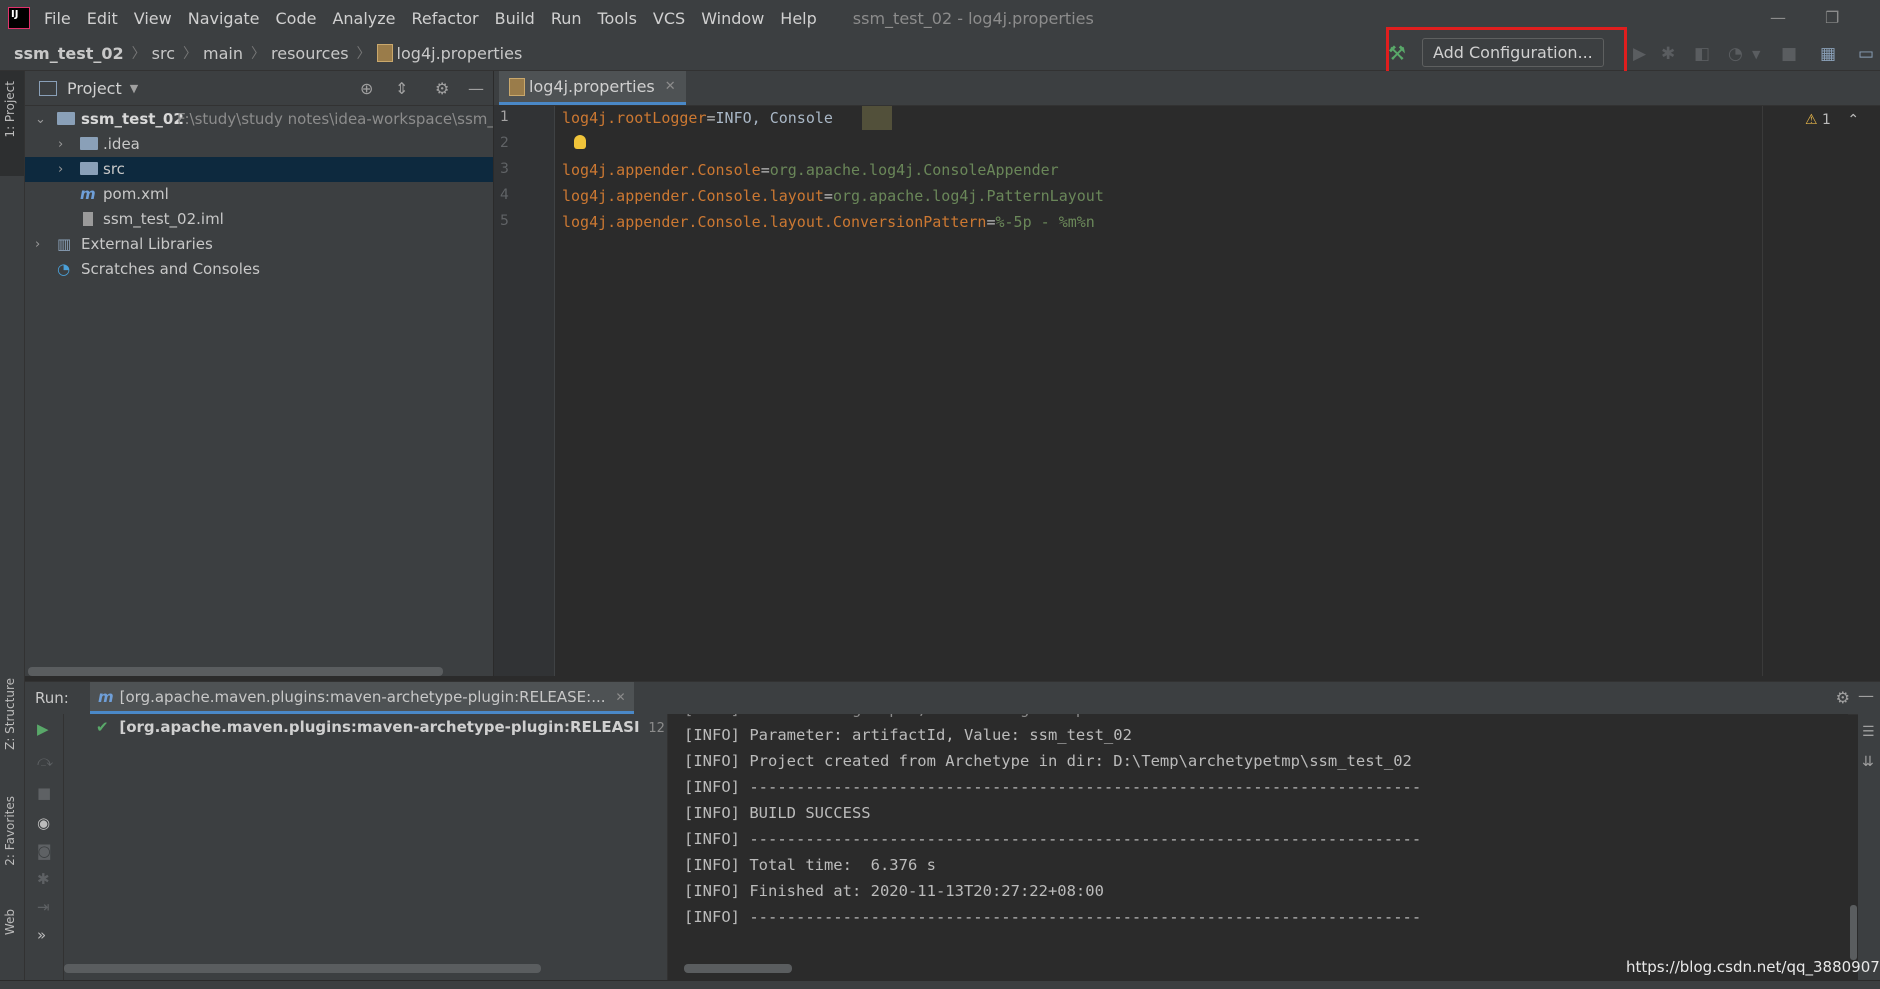 The height and width of the screenshot is (989, 1880). I want to click on maven-icon: m, so click(88, 194).